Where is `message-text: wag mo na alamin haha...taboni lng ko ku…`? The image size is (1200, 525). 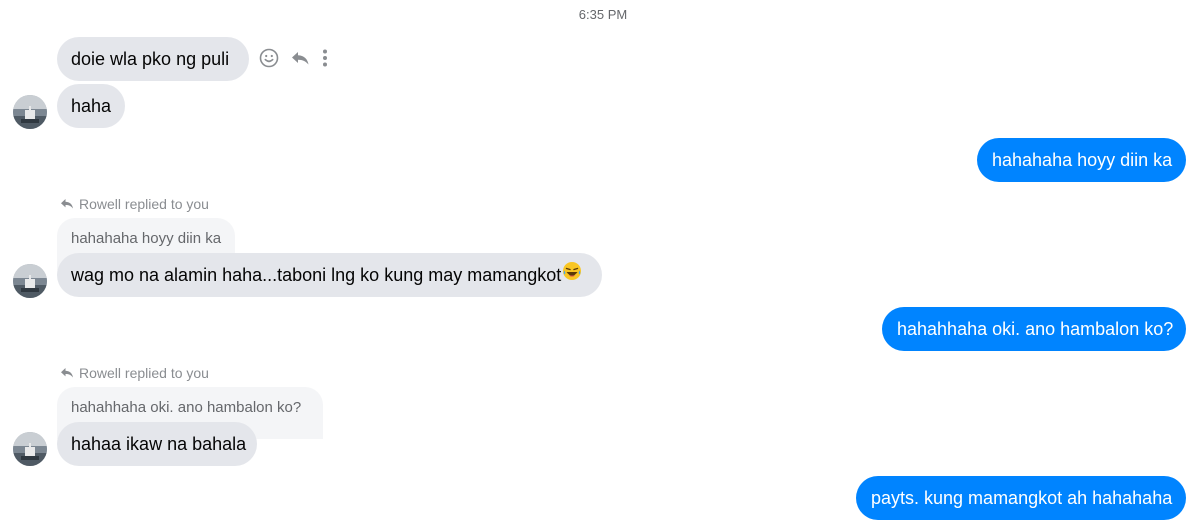
message-text: wag mo na alamin haha...taboni lng ko ku… is located at coordinates (316, 275).